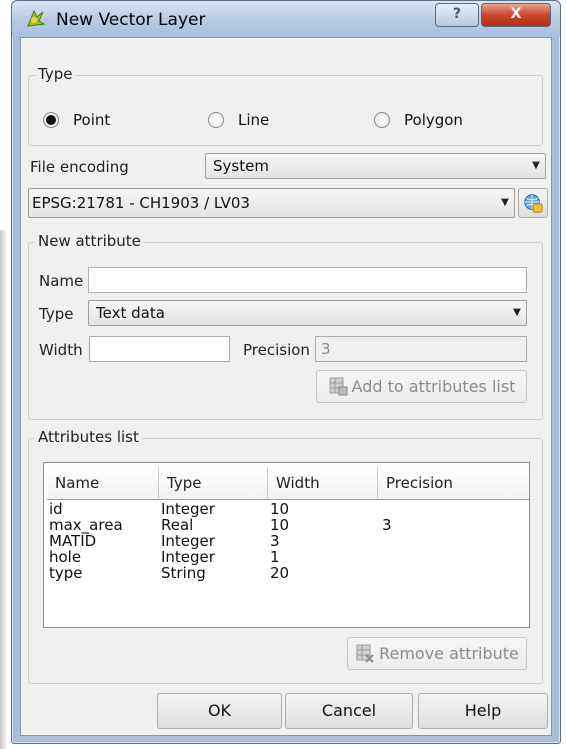  I want to click on precision-input: 3, so click(421, 349).